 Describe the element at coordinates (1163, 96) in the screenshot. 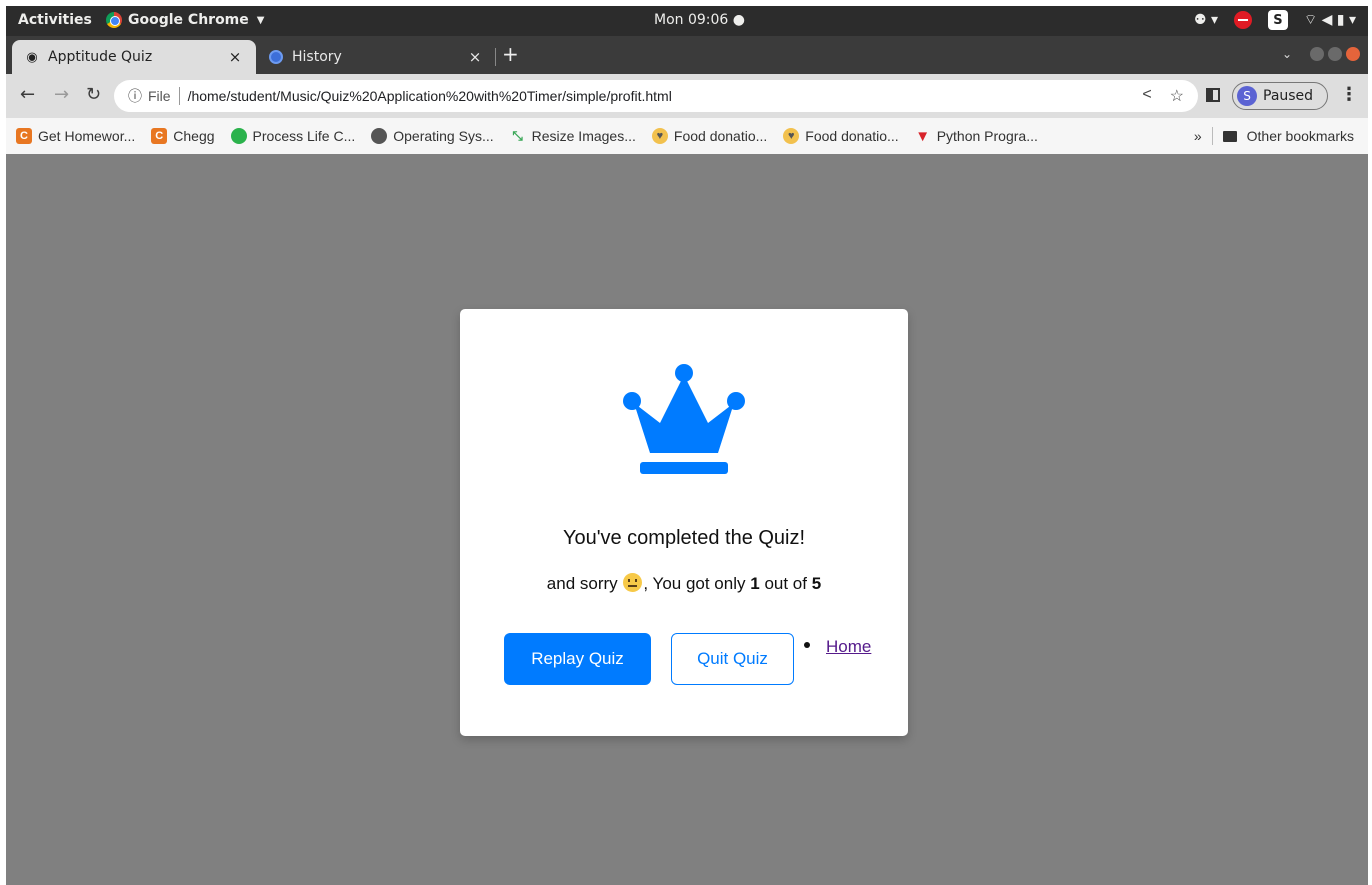

I see `omnibox-actions: < ☆` at that location.